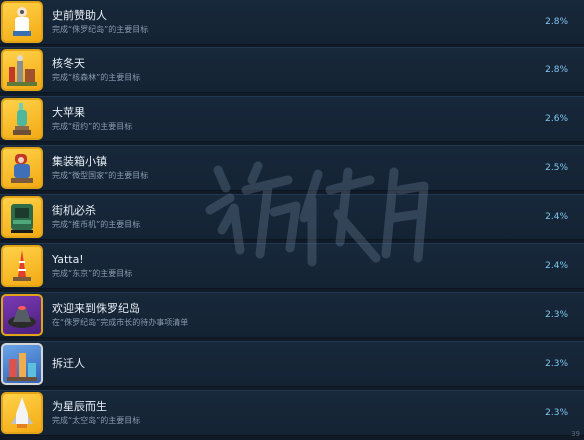 The image size is (584, 440). I want to click on demolished-city-icon, so click(22, 364).